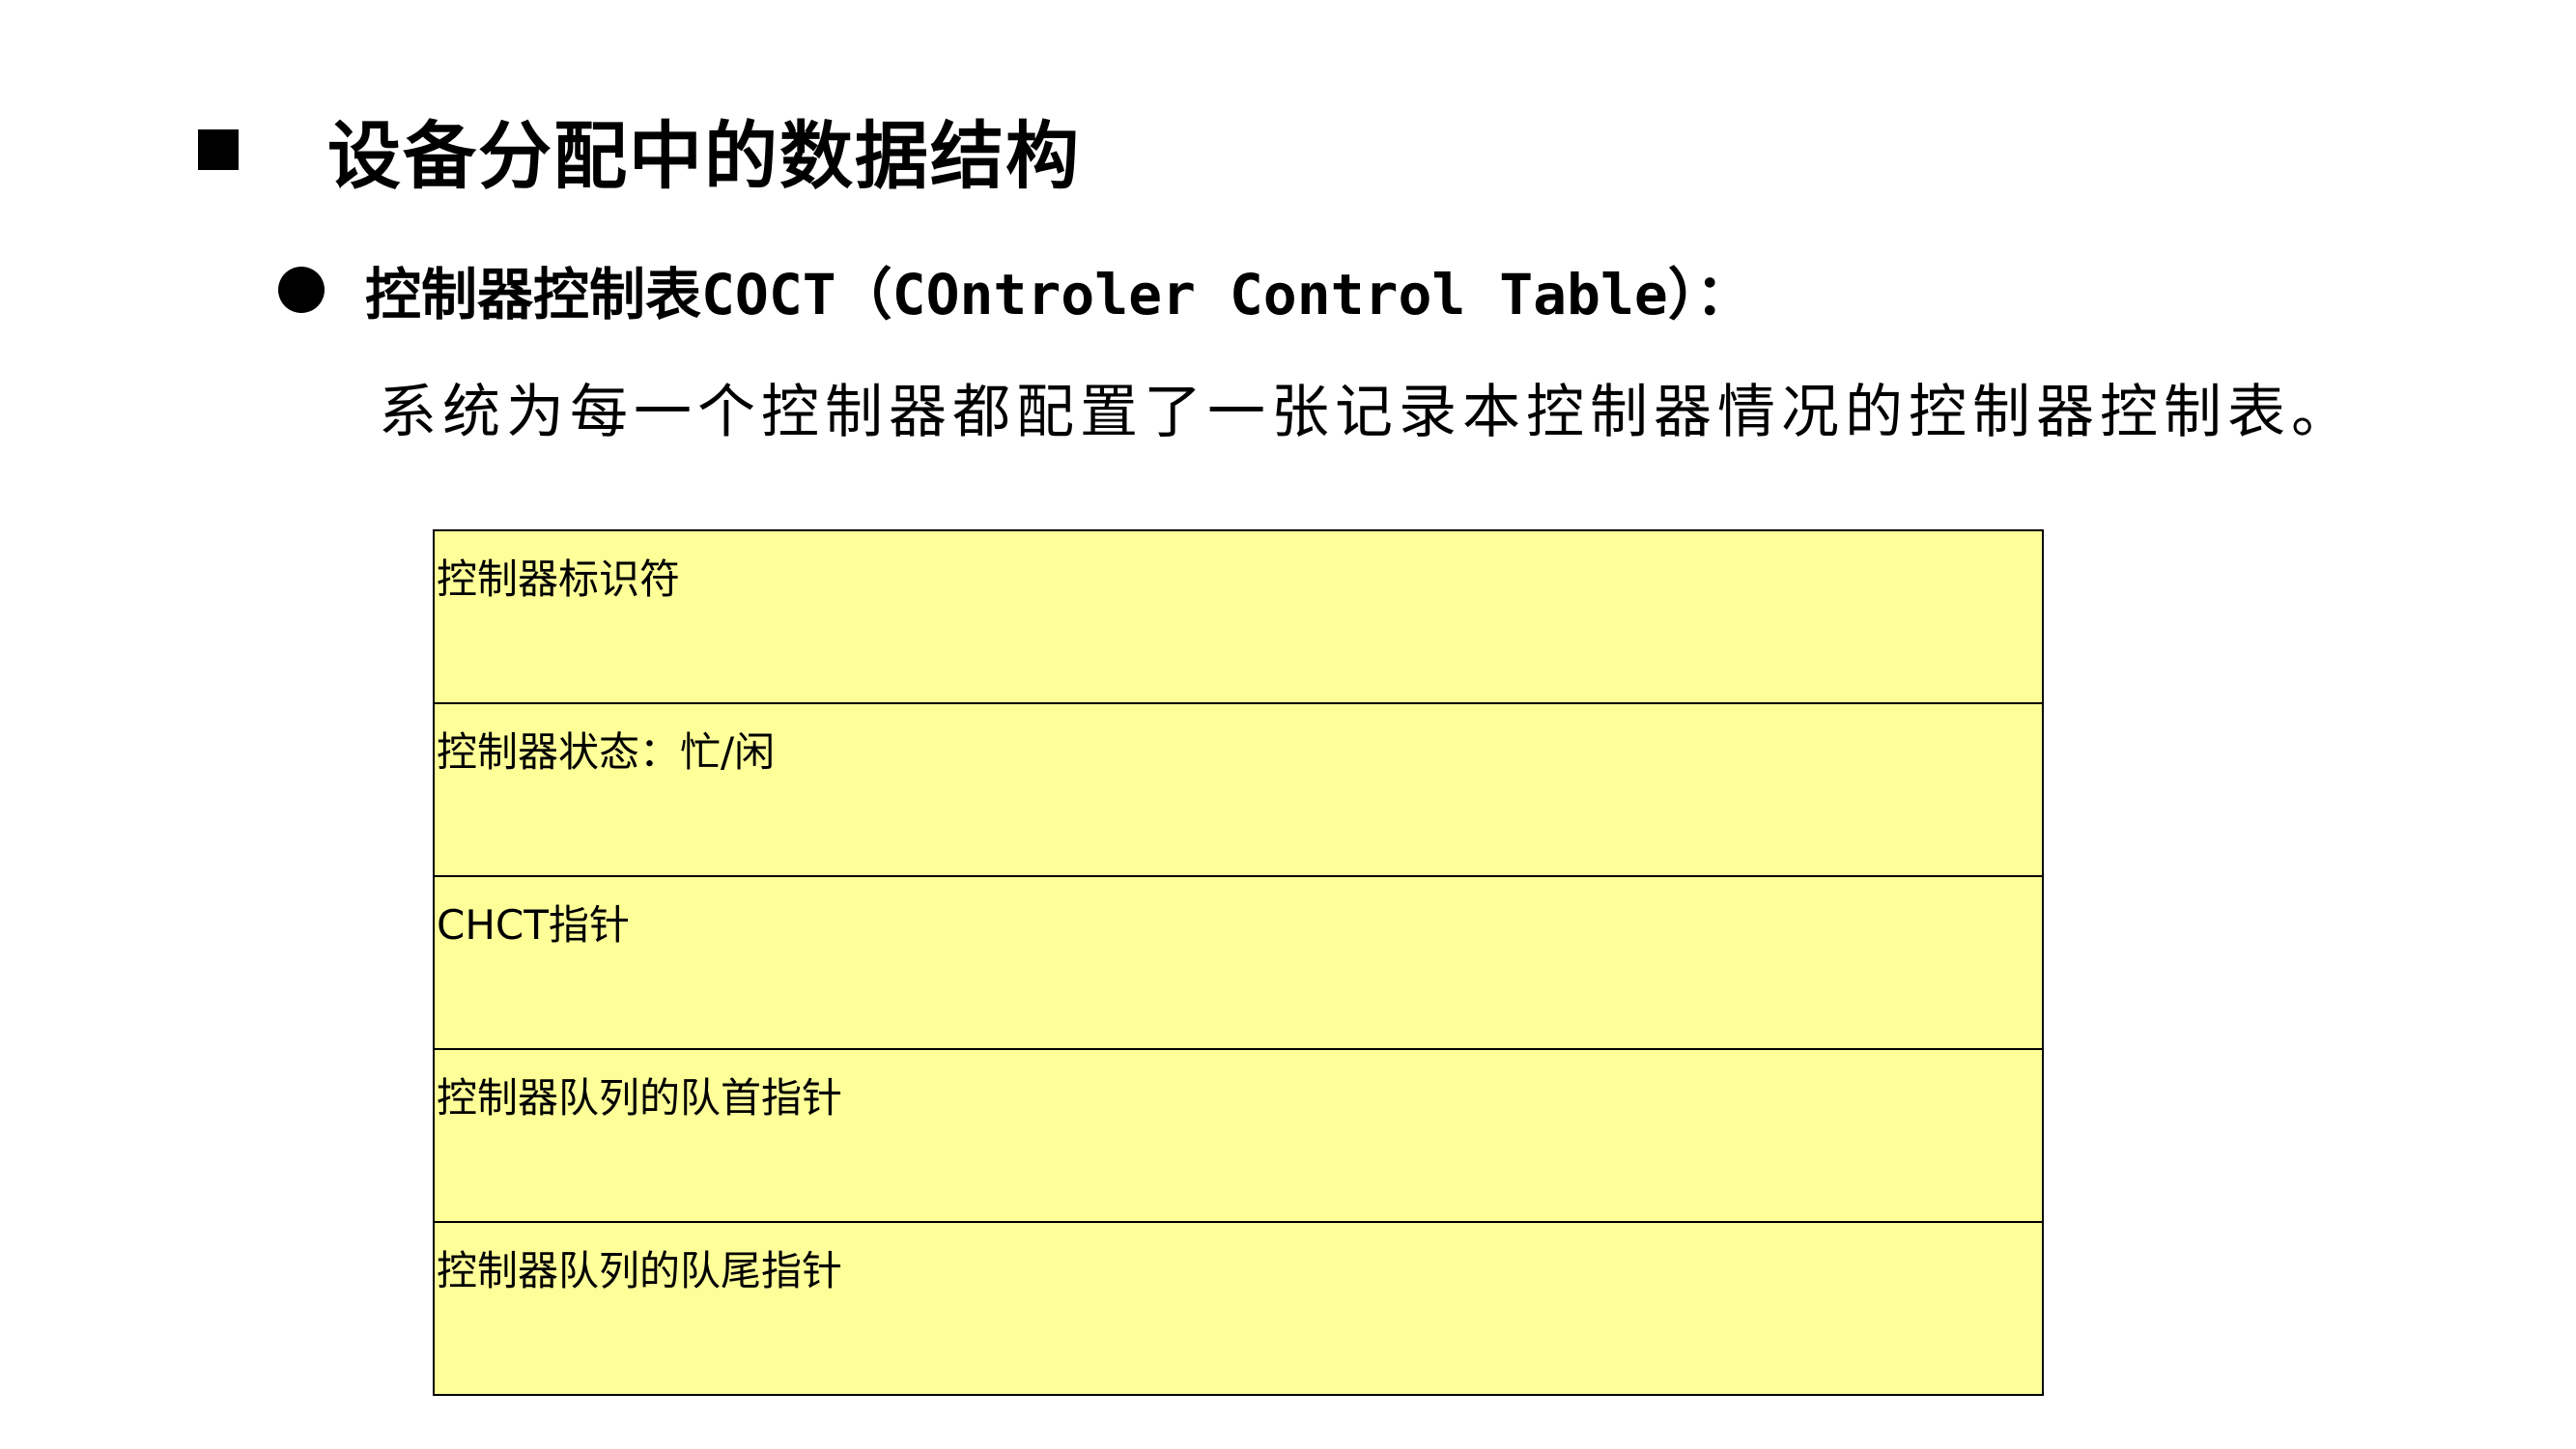 This screenshot has width=2576, height=1449. Describe the element at coordinates (1238, 789) in the screenshot. I see `table-row-controller-status: 控制器状态：忙/闲` at that location.